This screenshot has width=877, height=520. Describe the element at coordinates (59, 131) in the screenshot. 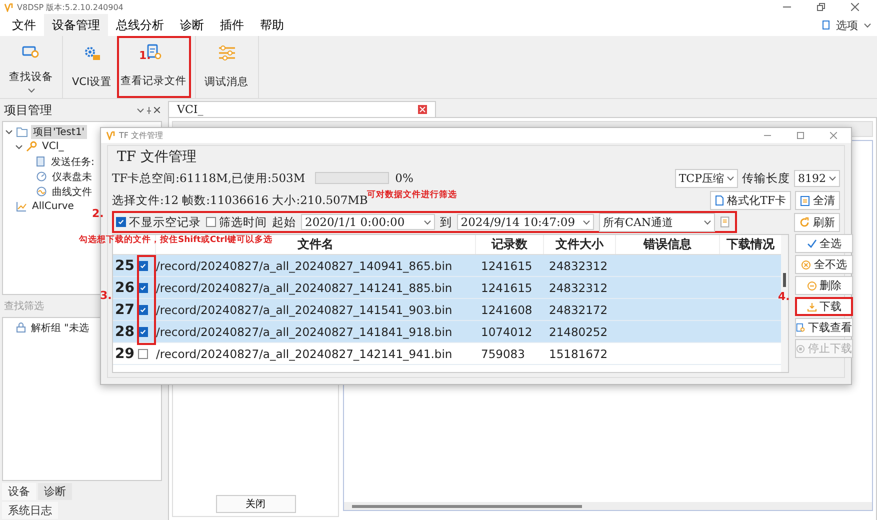

I see `tree-item: 项目'Test1'` at that location.